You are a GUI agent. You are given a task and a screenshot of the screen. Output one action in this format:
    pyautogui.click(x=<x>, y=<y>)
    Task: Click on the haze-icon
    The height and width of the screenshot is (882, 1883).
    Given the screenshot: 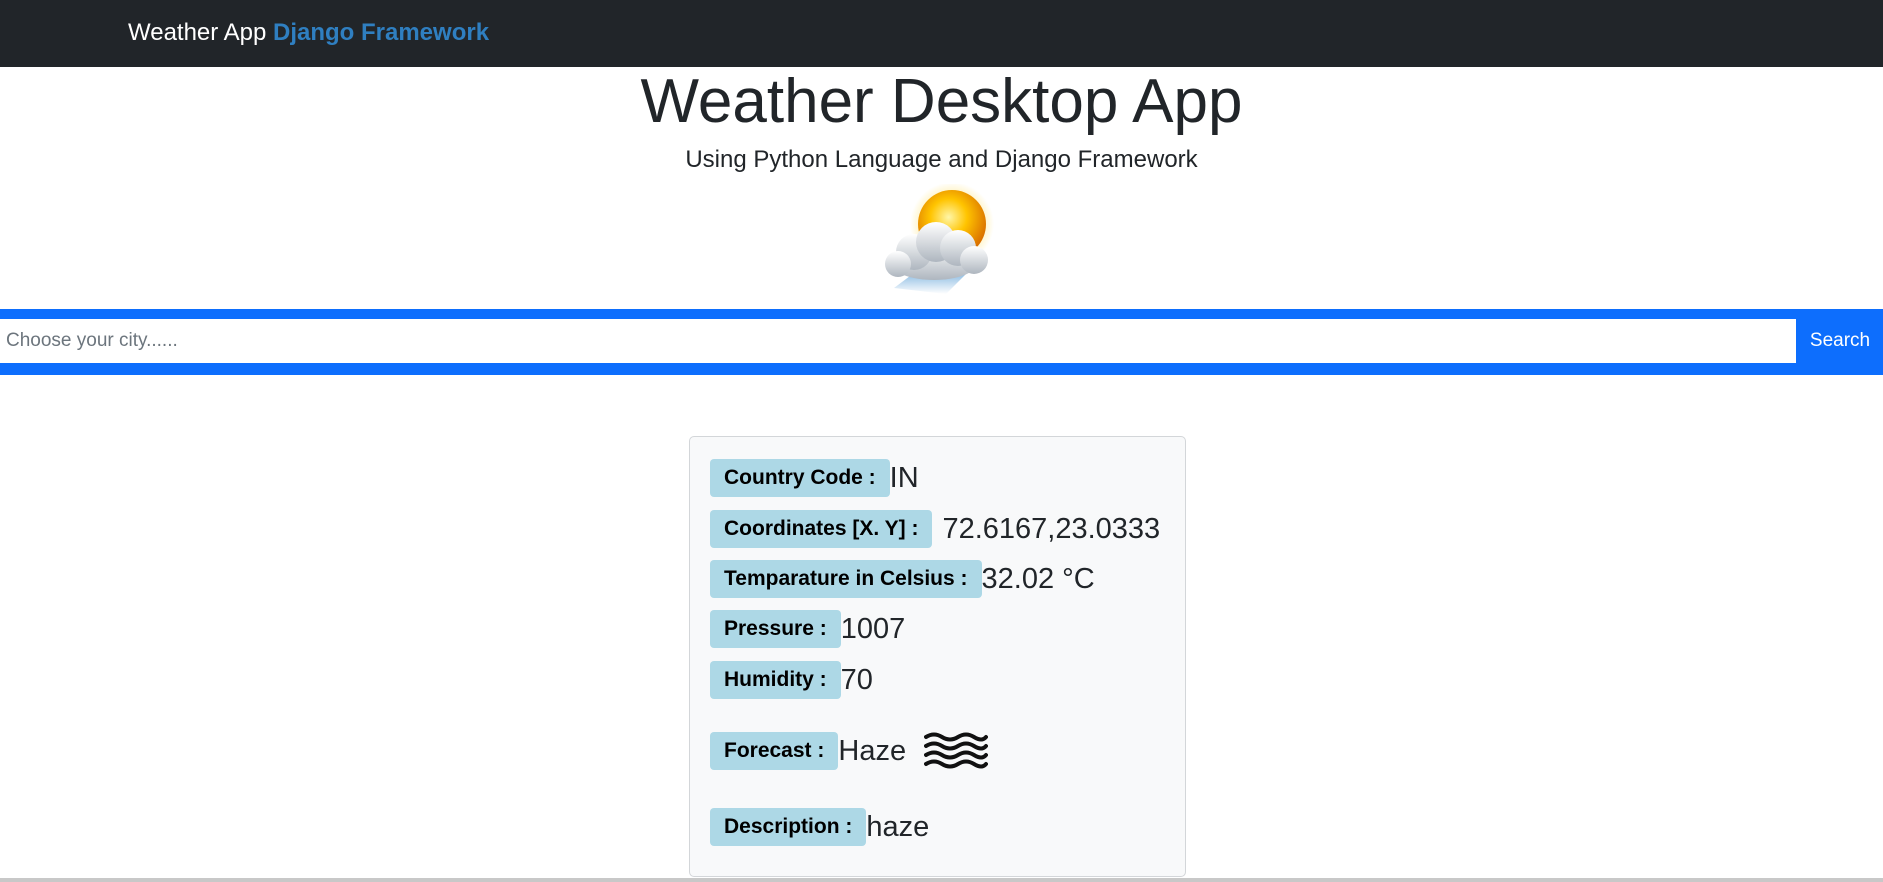 What is the action you would take?
    pyautogui.click(x=956, y=750)
    